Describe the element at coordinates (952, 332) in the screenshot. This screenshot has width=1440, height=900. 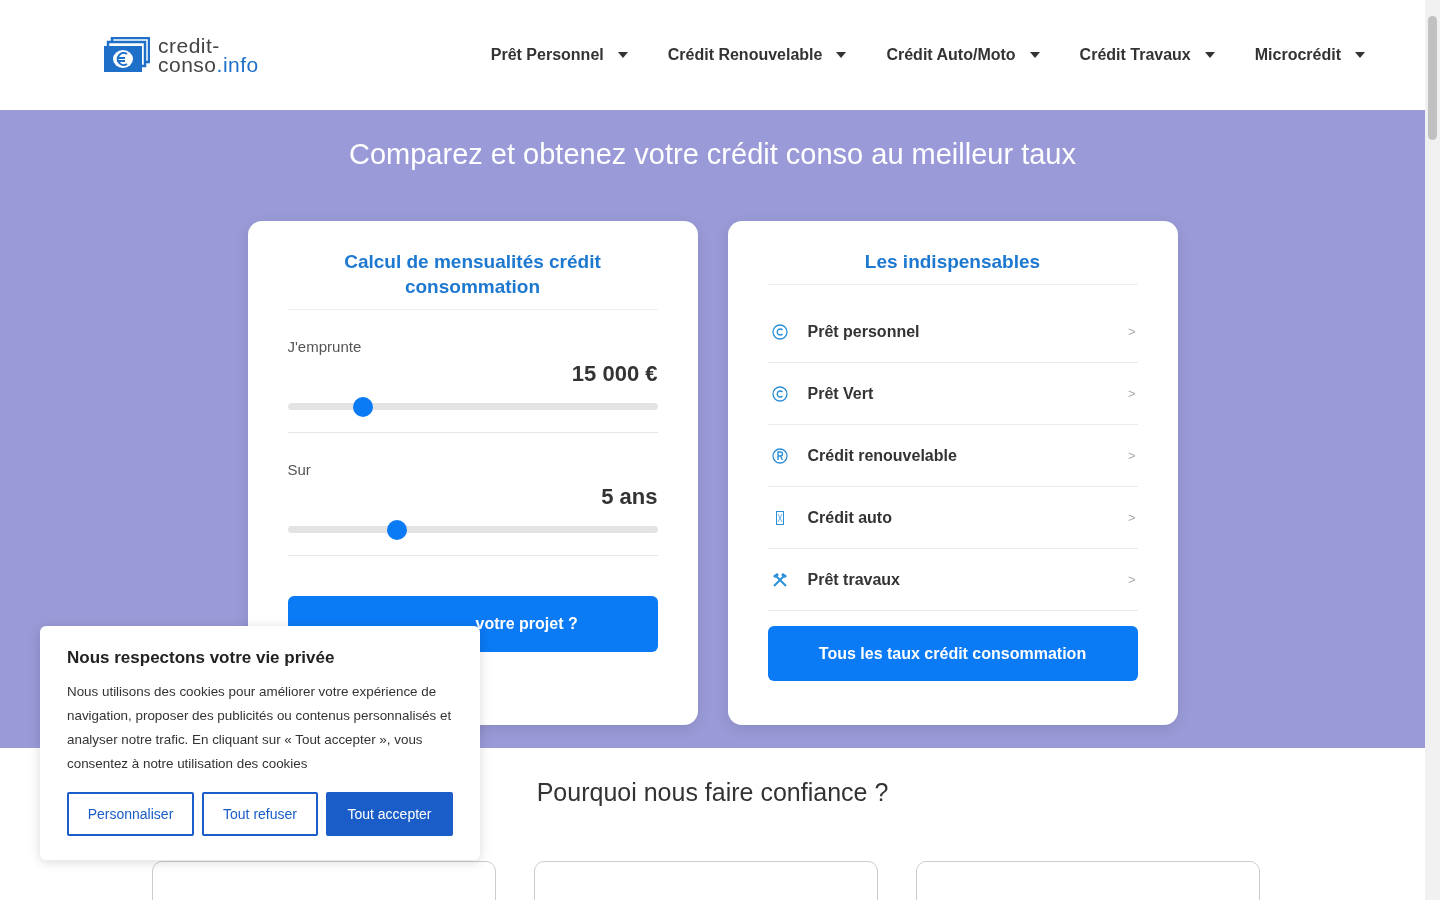
I see `list-item: Prêt personnel >` at that location.